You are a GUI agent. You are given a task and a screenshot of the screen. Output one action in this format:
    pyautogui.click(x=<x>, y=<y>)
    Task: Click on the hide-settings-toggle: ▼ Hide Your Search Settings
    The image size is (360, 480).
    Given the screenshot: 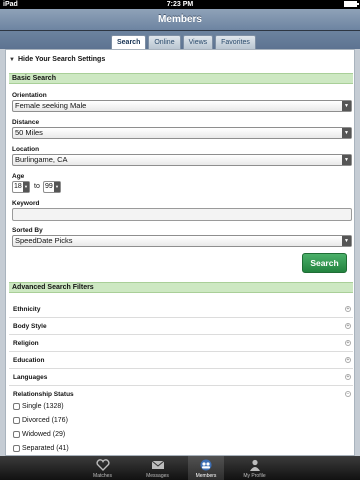 What is the action you would take?
    pyautogui.click(x=57, y=59)
    